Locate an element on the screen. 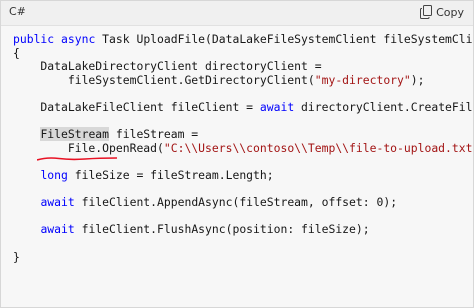 The image size is (474, 308). code-string: "my-directory" is located at coordinates (362, 79).